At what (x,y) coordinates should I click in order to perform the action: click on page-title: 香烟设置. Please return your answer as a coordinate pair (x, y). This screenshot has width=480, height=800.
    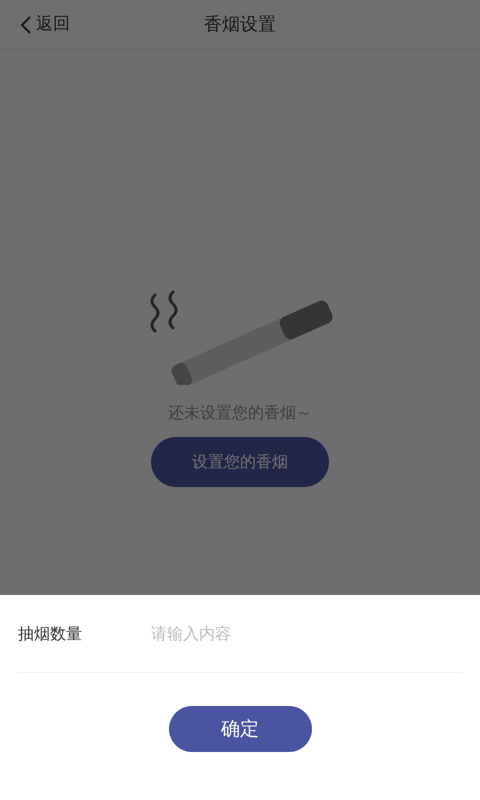
    Looking at the image, I should click on (240, 25).